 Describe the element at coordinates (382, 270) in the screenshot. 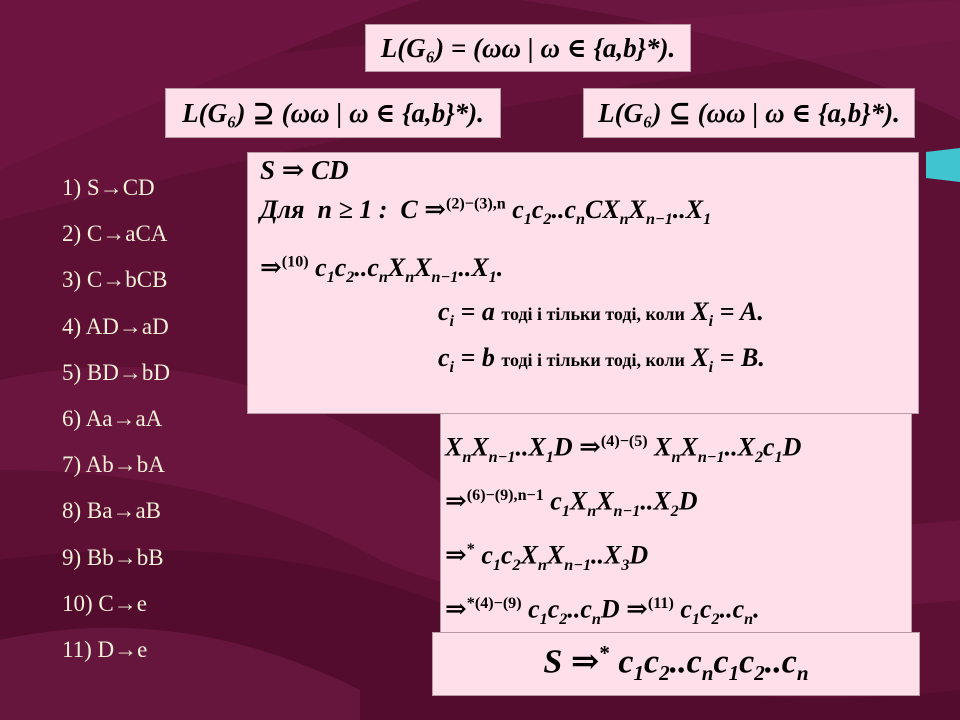

I see `derivation-line-2: ⇒(10) c1c2..cnXnXn−1..X1.` at that location.